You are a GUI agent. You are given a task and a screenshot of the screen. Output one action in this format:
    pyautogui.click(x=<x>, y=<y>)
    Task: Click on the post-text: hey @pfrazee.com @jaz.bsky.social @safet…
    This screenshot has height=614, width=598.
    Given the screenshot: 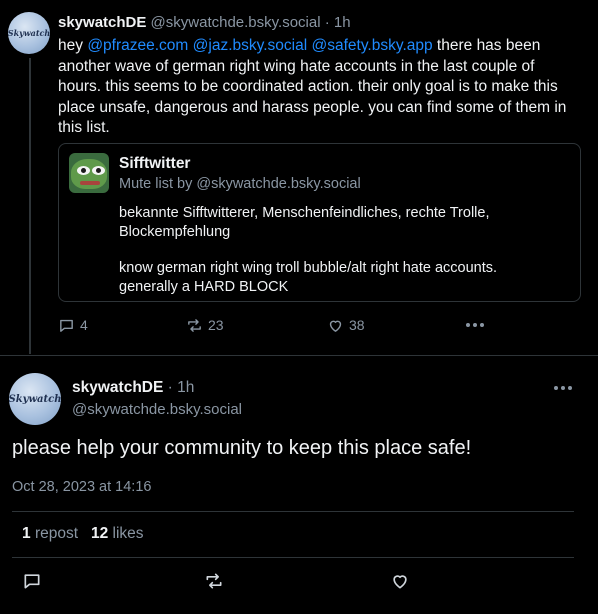 What is the action you would take?
    pyautogui.click(x=318, y=87)
    